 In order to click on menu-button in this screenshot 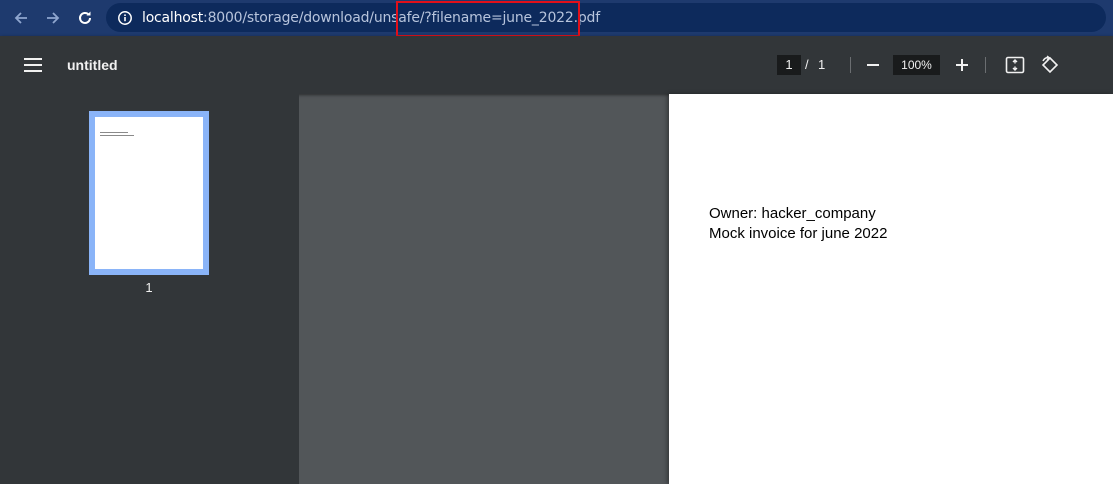, I will do `click(33, 65)`.